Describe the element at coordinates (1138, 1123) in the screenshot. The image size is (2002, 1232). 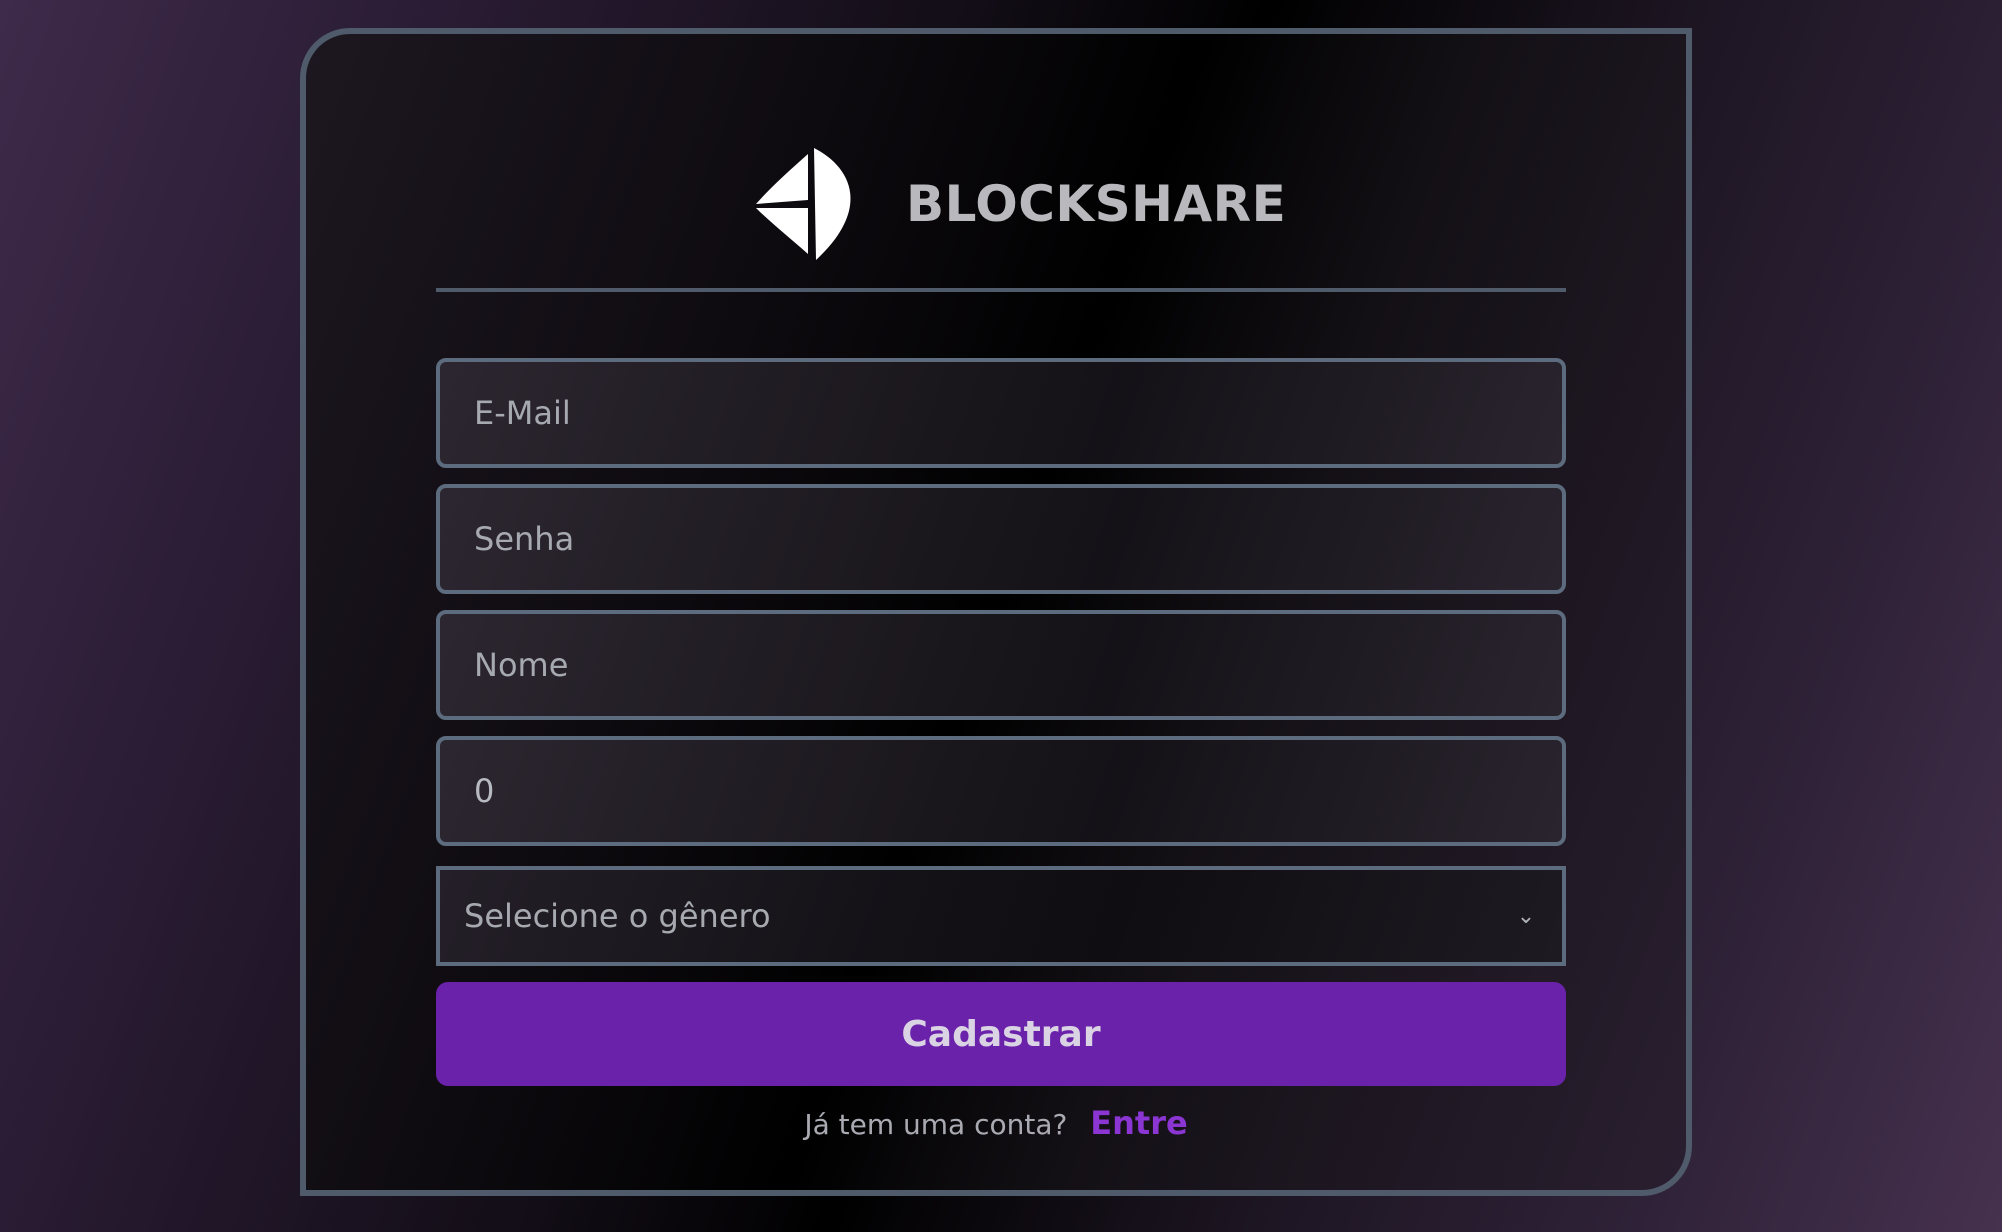
I see `login-link: Entre` at that location.